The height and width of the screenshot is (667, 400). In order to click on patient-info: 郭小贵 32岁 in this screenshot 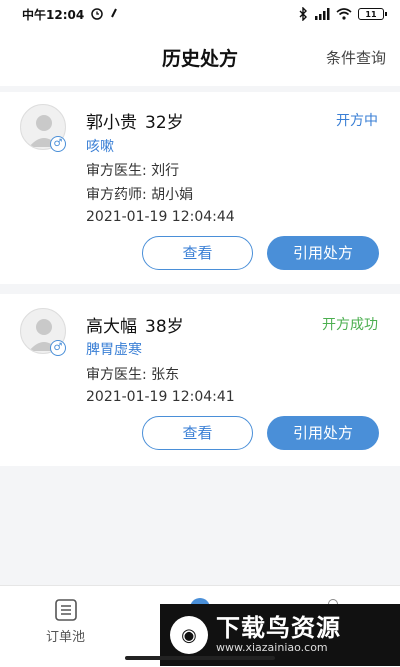, I will do `click(135, 120)`.